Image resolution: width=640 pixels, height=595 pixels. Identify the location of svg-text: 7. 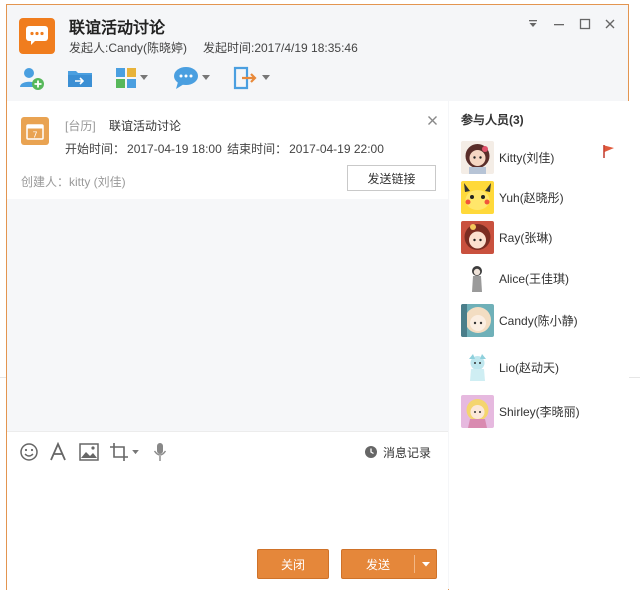
(34, 135).